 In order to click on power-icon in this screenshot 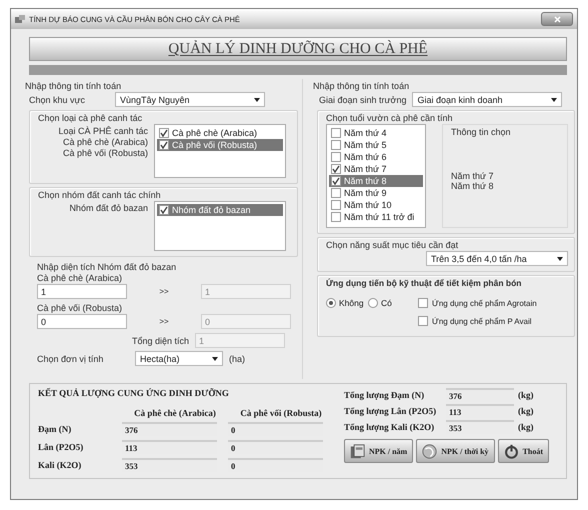, I will do `click(511, 451)`.